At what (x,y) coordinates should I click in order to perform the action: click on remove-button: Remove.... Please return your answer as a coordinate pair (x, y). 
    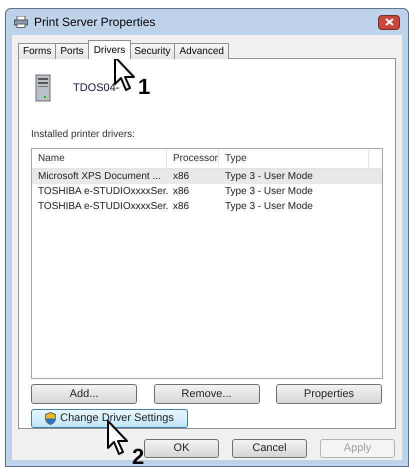
    Looking at the image, I should click on (207, 394).